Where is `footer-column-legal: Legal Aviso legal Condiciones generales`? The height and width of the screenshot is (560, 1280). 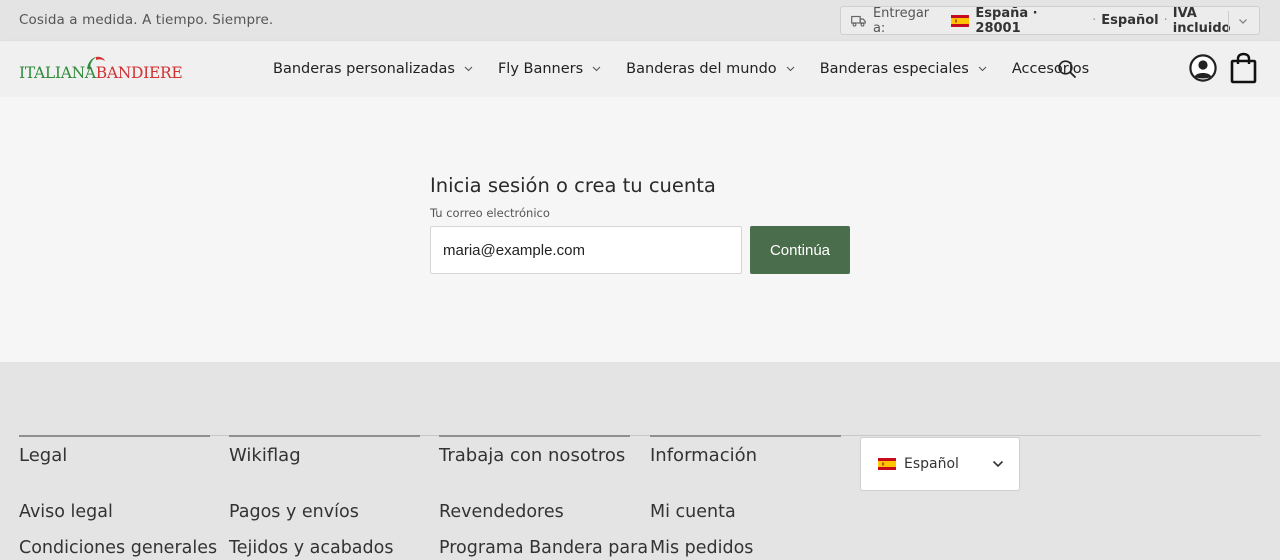
footer-column-legal: Legal Aviso legal Condiciones generales is located at coordinates (118, 497).